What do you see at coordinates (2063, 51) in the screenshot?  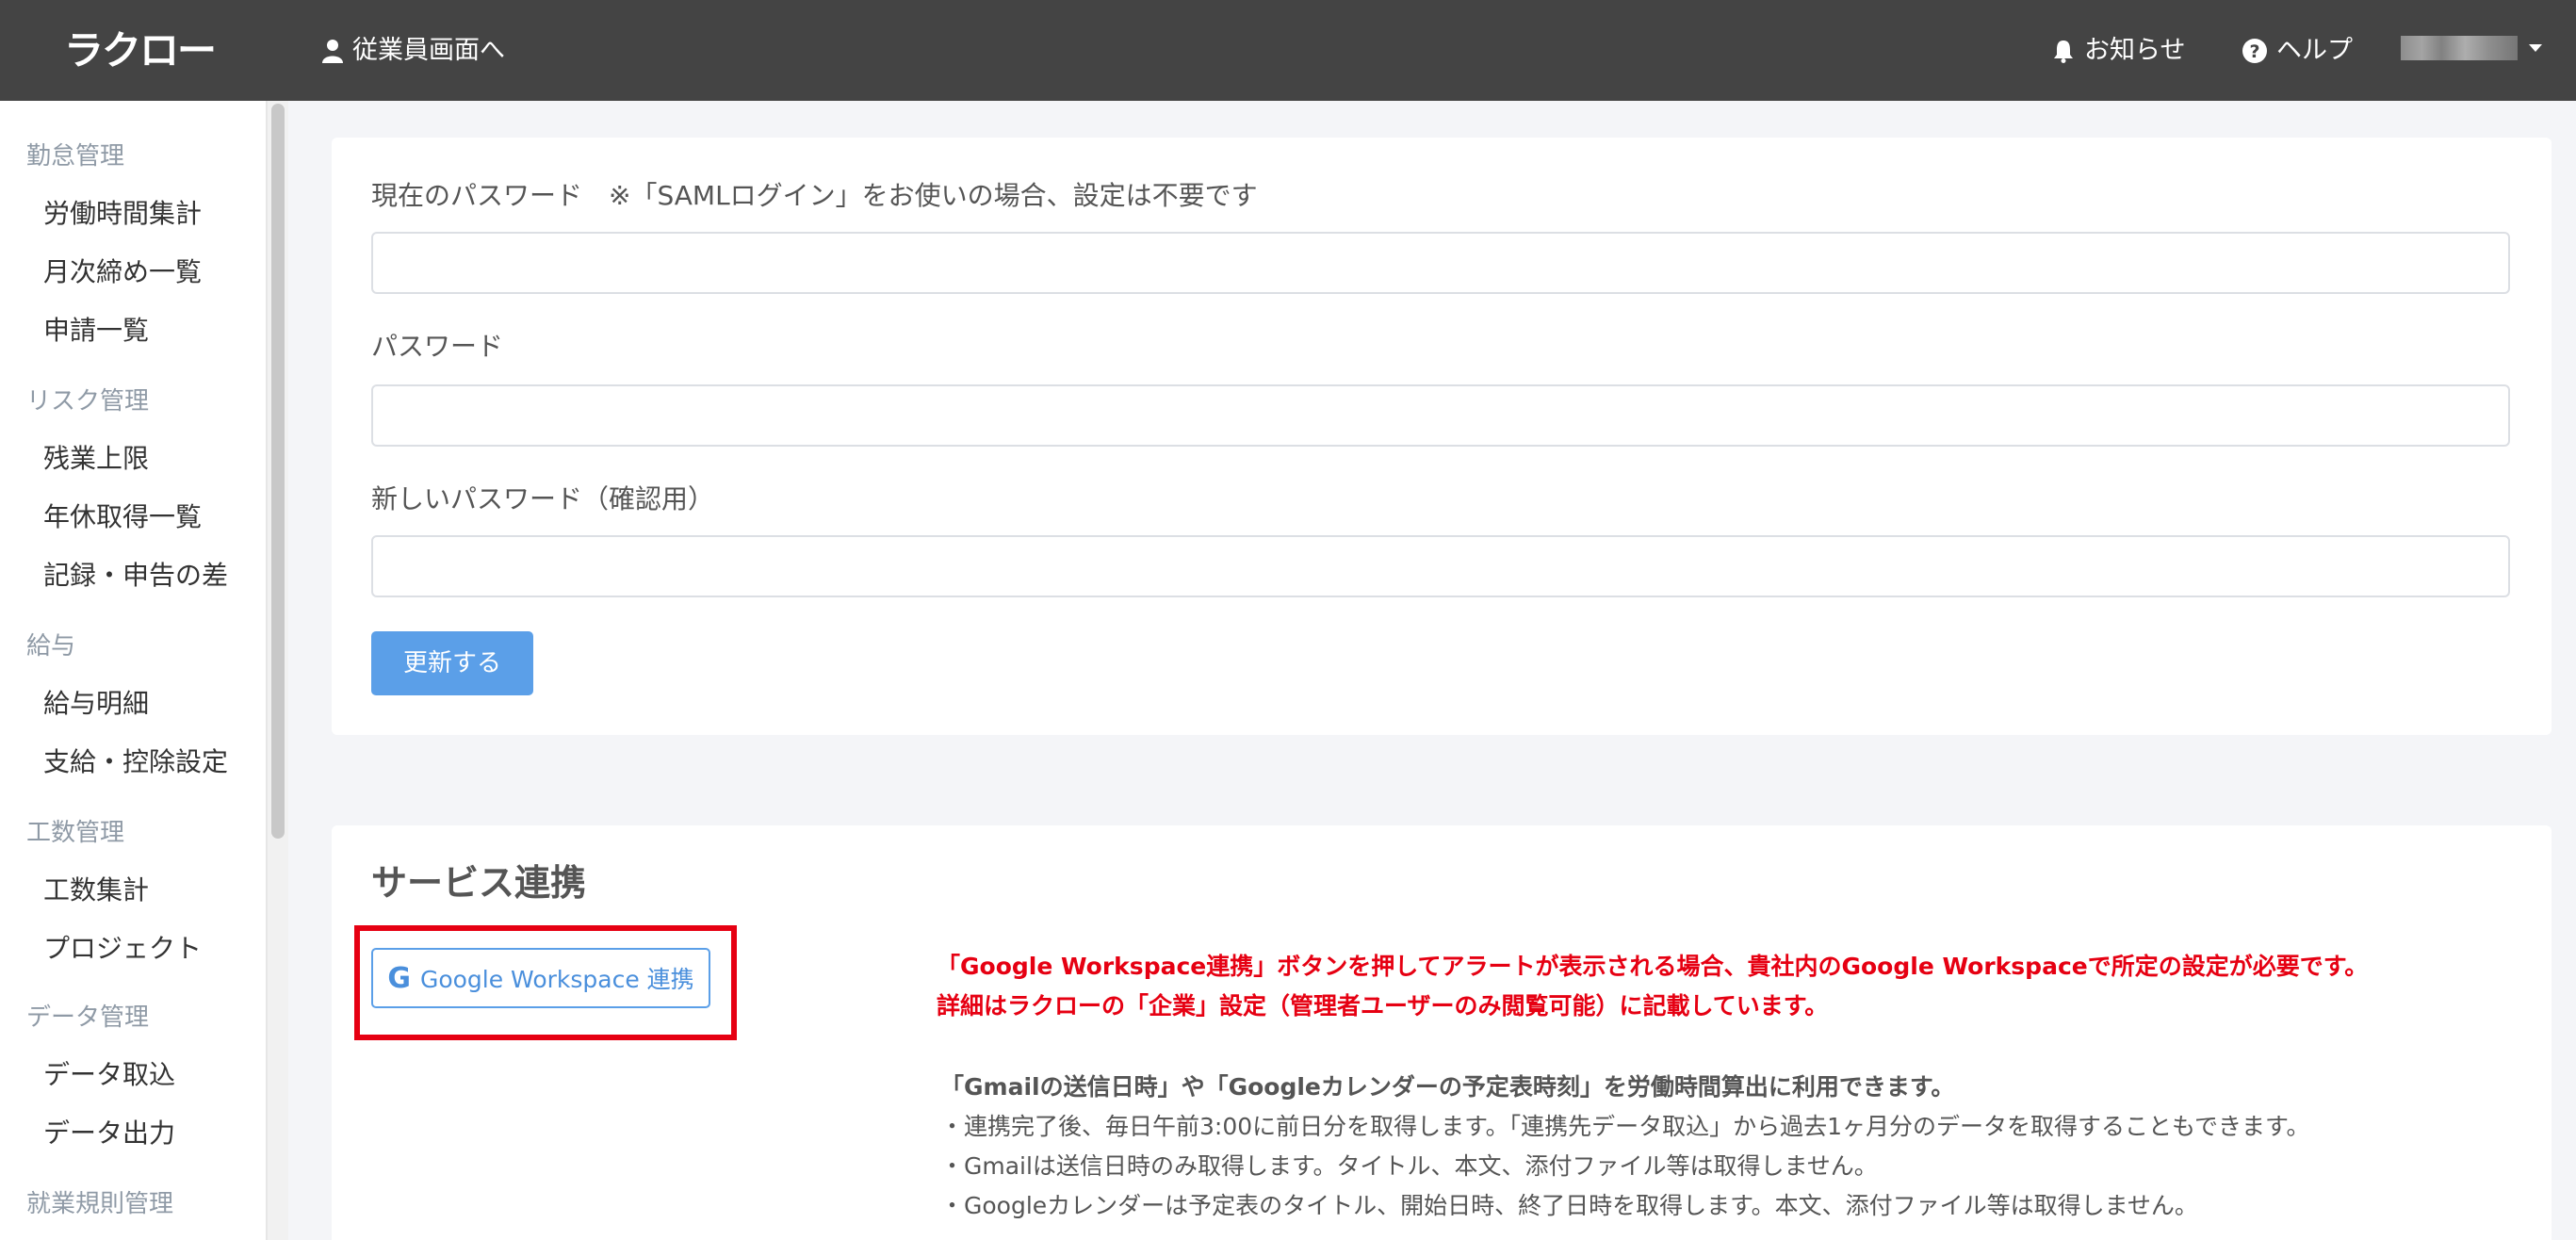 I see `bell-icon` at bounding box center [2063, 51].